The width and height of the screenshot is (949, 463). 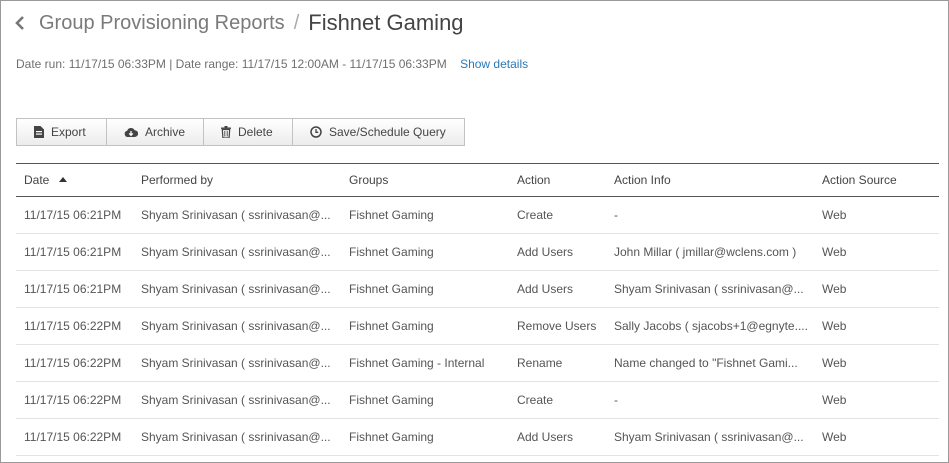 I want to click on show-details-link: Show details, so click(x=494, y=64).